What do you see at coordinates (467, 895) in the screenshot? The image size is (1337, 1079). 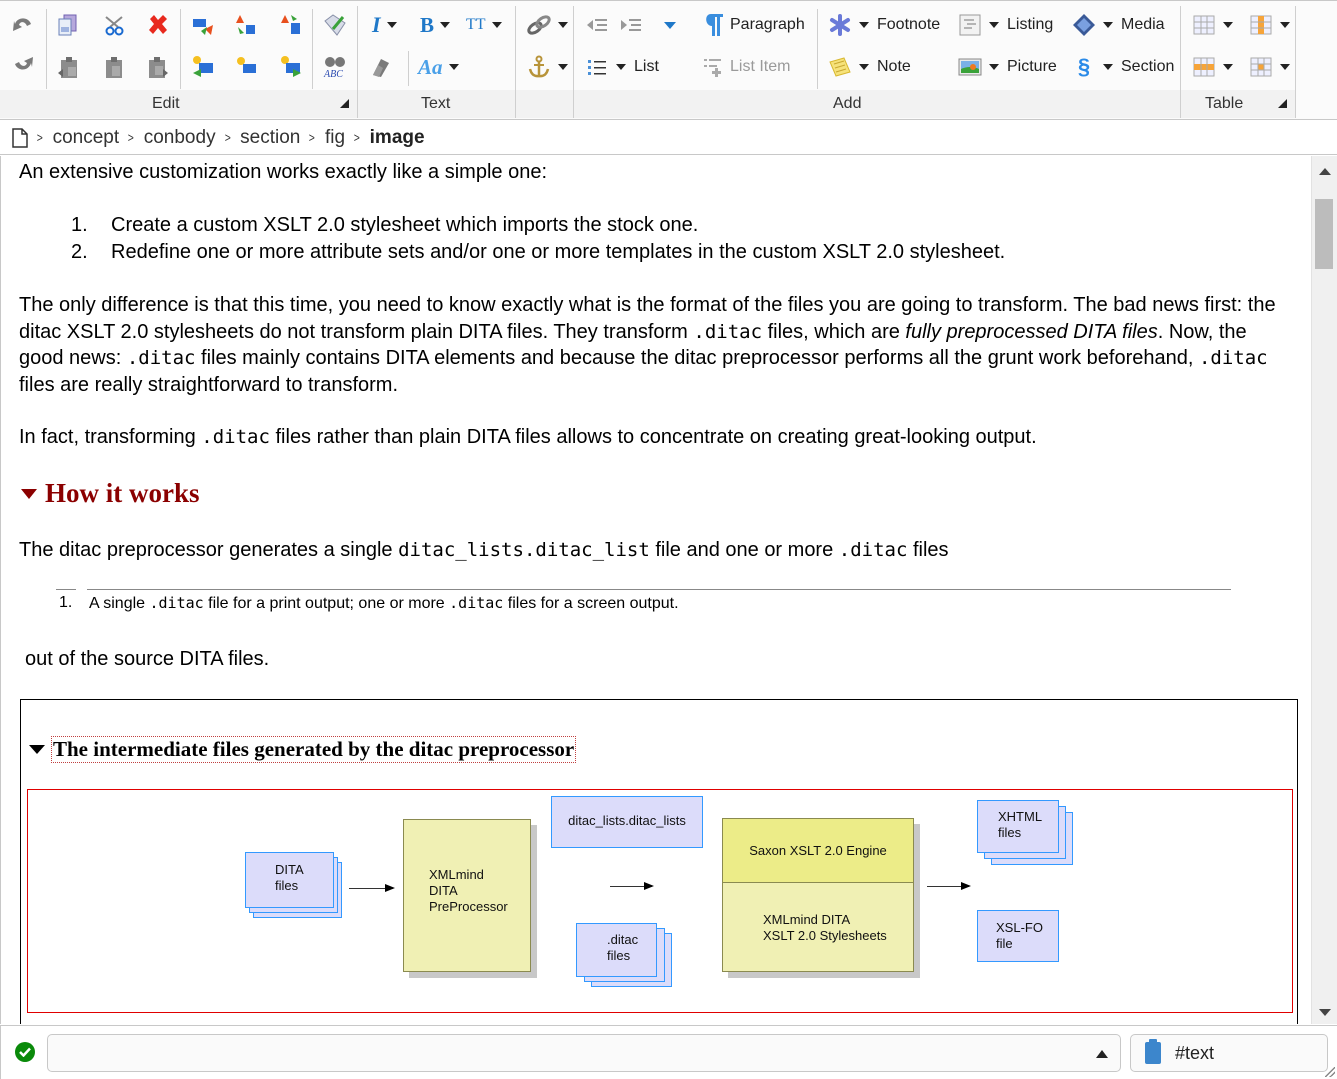 I see `diagram-preprocessor: XMLmind DITA PreProcessor` at bounding box center [467, 895].